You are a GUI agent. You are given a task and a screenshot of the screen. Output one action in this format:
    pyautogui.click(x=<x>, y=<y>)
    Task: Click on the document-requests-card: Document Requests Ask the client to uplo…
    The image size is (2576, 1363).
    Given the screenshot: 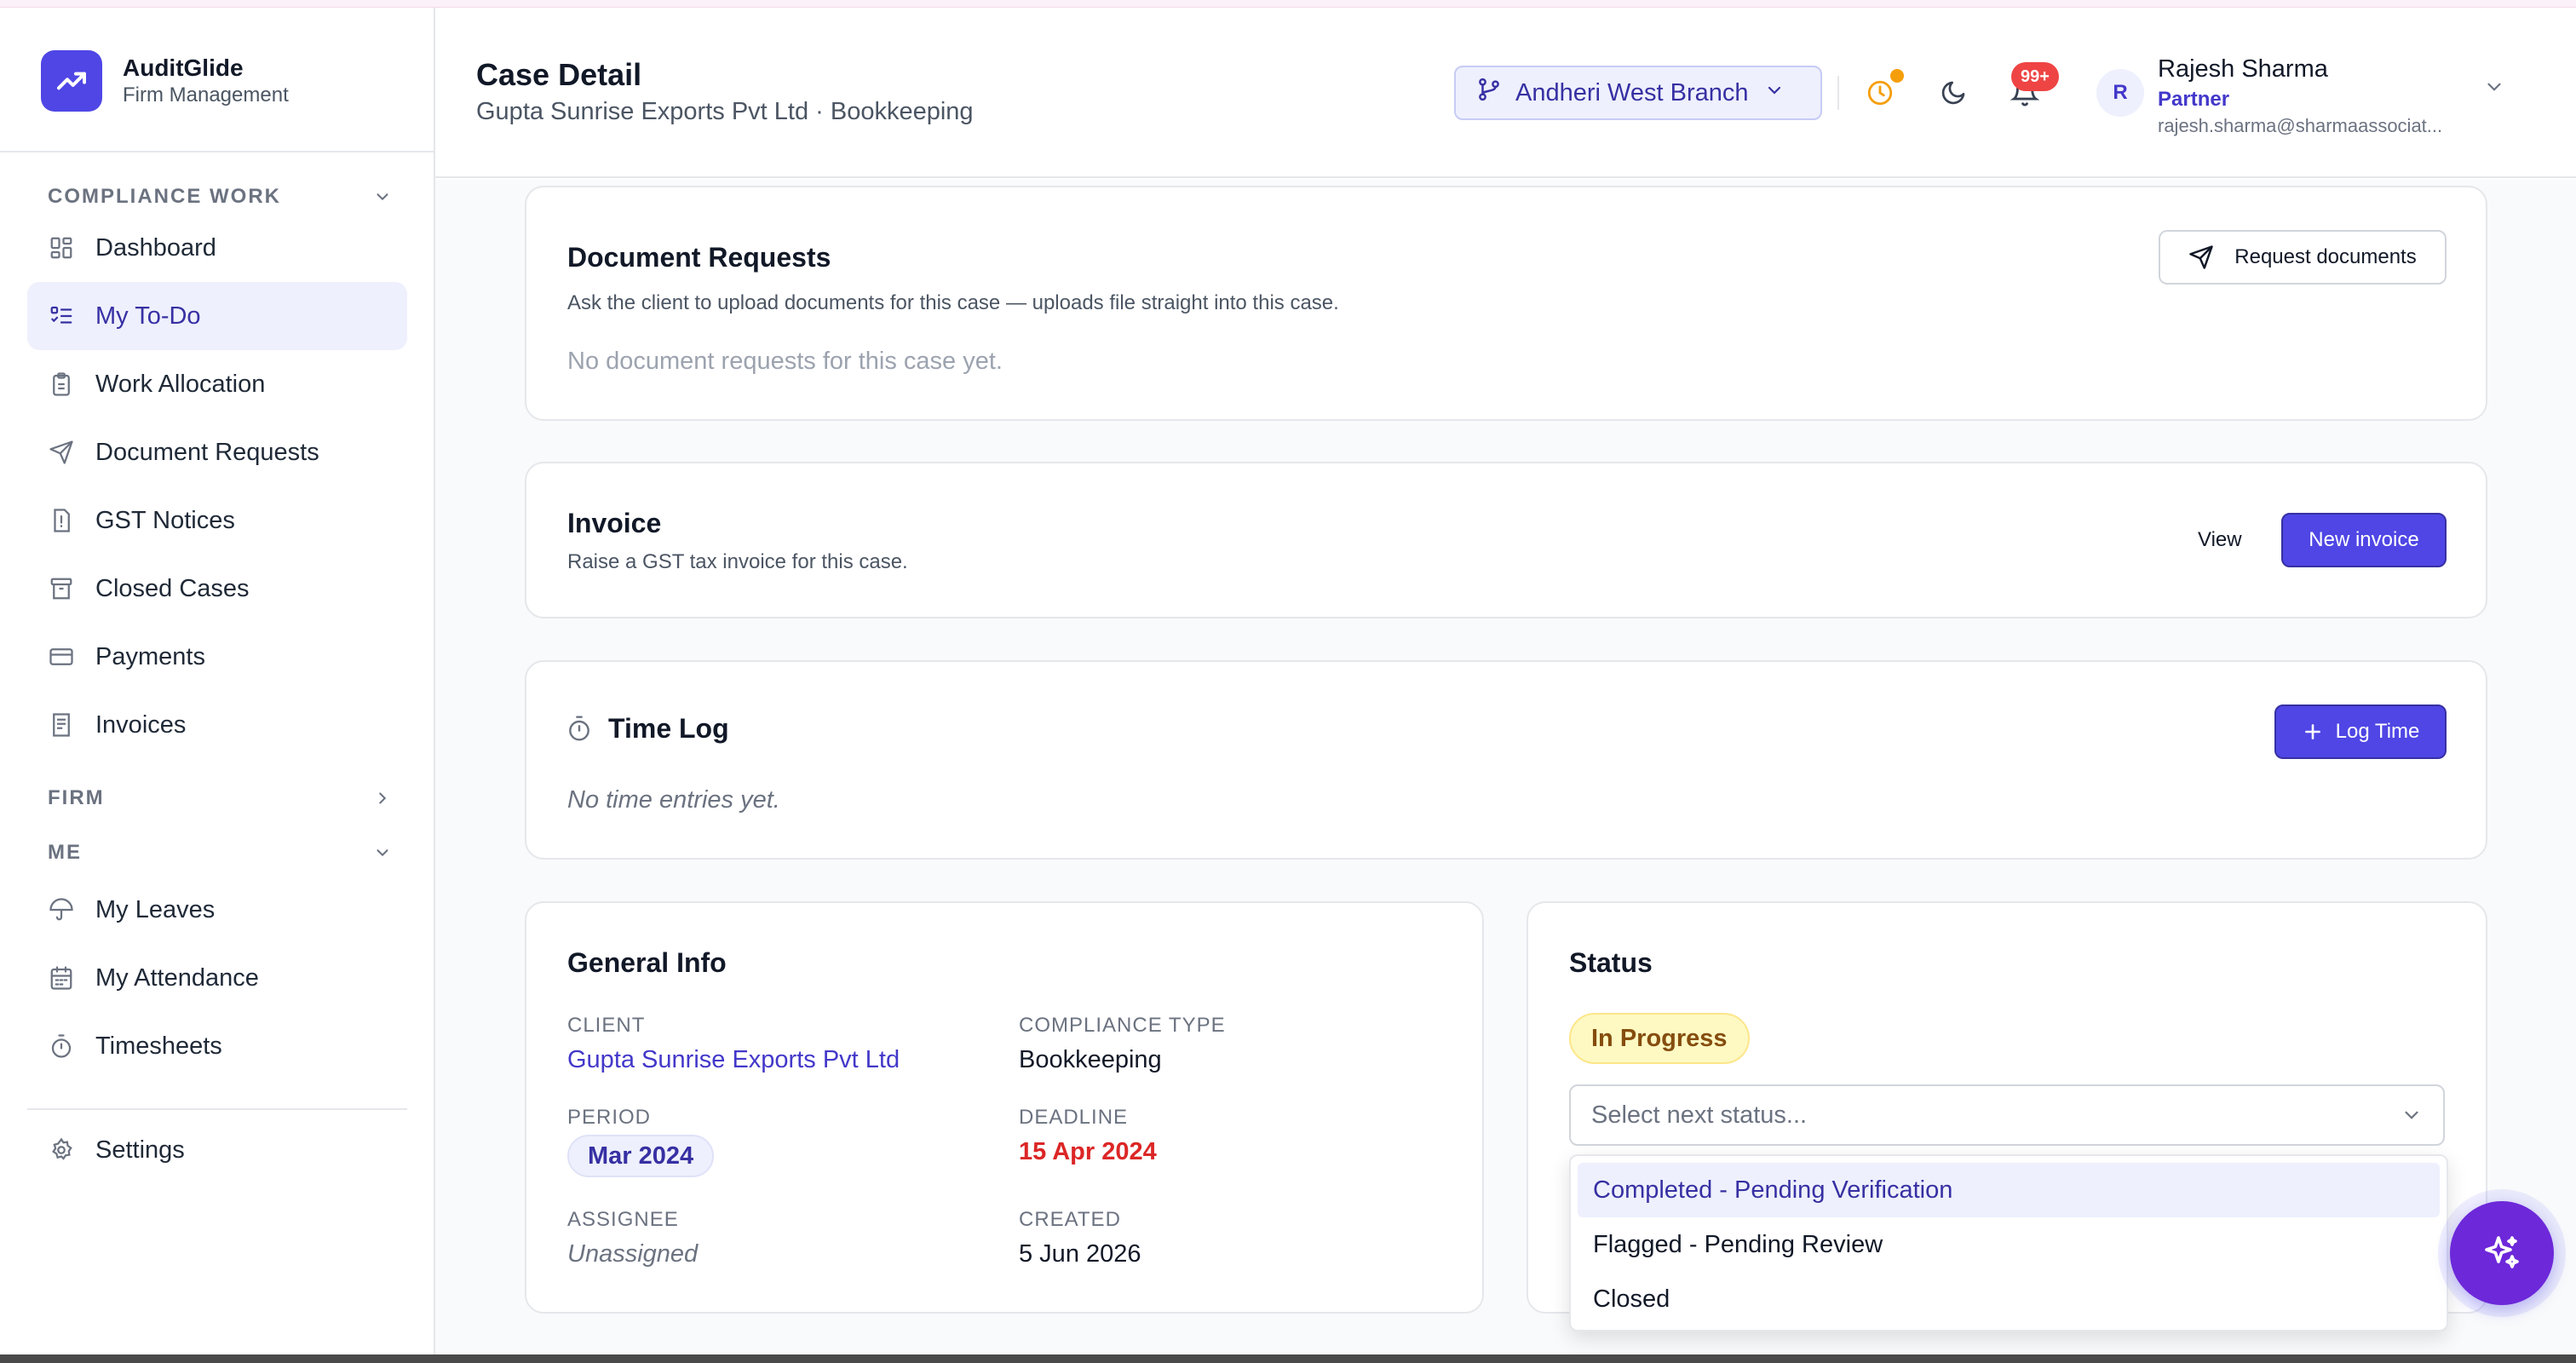 What is the action you would take?
    pyautogui.click(x=1506, y=303)
    